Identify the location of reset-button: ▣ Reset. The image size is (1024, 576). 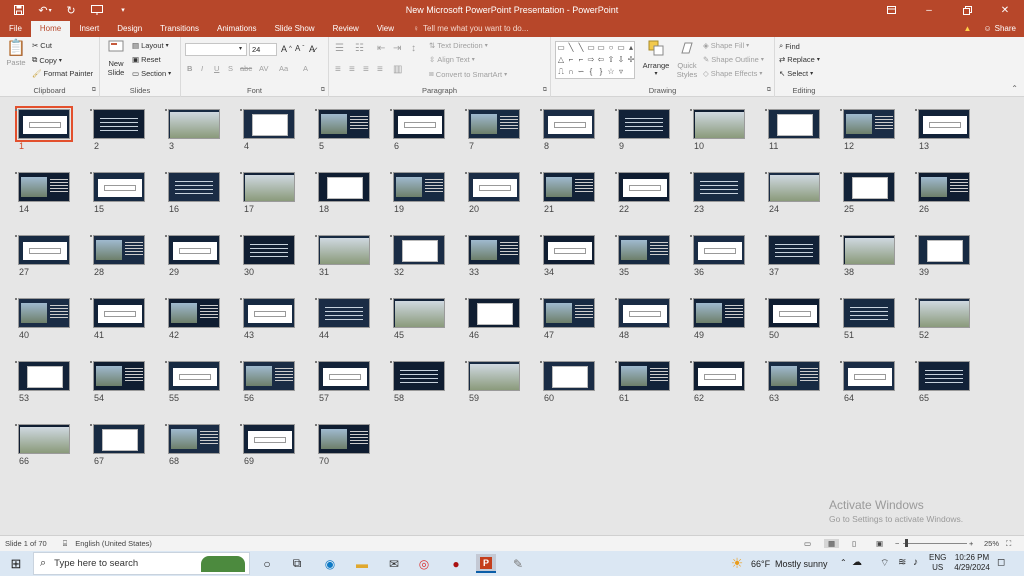
(146, 59).